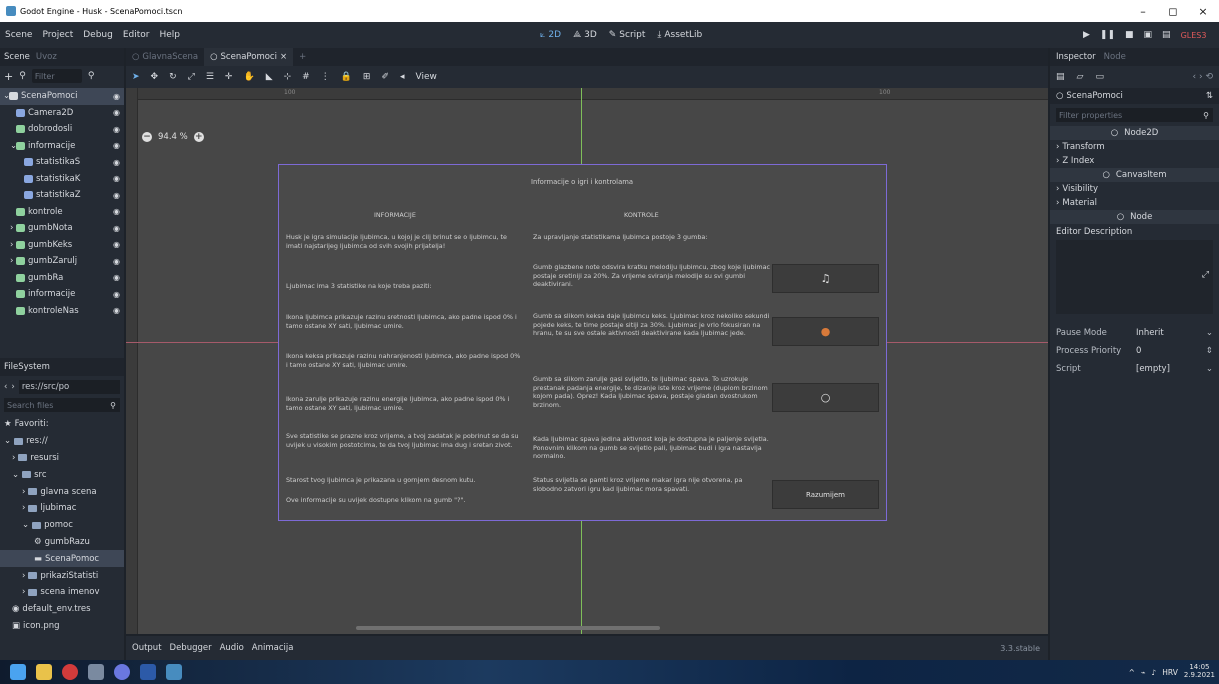 Image resolution: width=1219 pixels, height=684 pixels. What do you see at coordinates (367, 77) in the screenshot?
I see `group-icon: ⊞` at bounding box center [367, 77].